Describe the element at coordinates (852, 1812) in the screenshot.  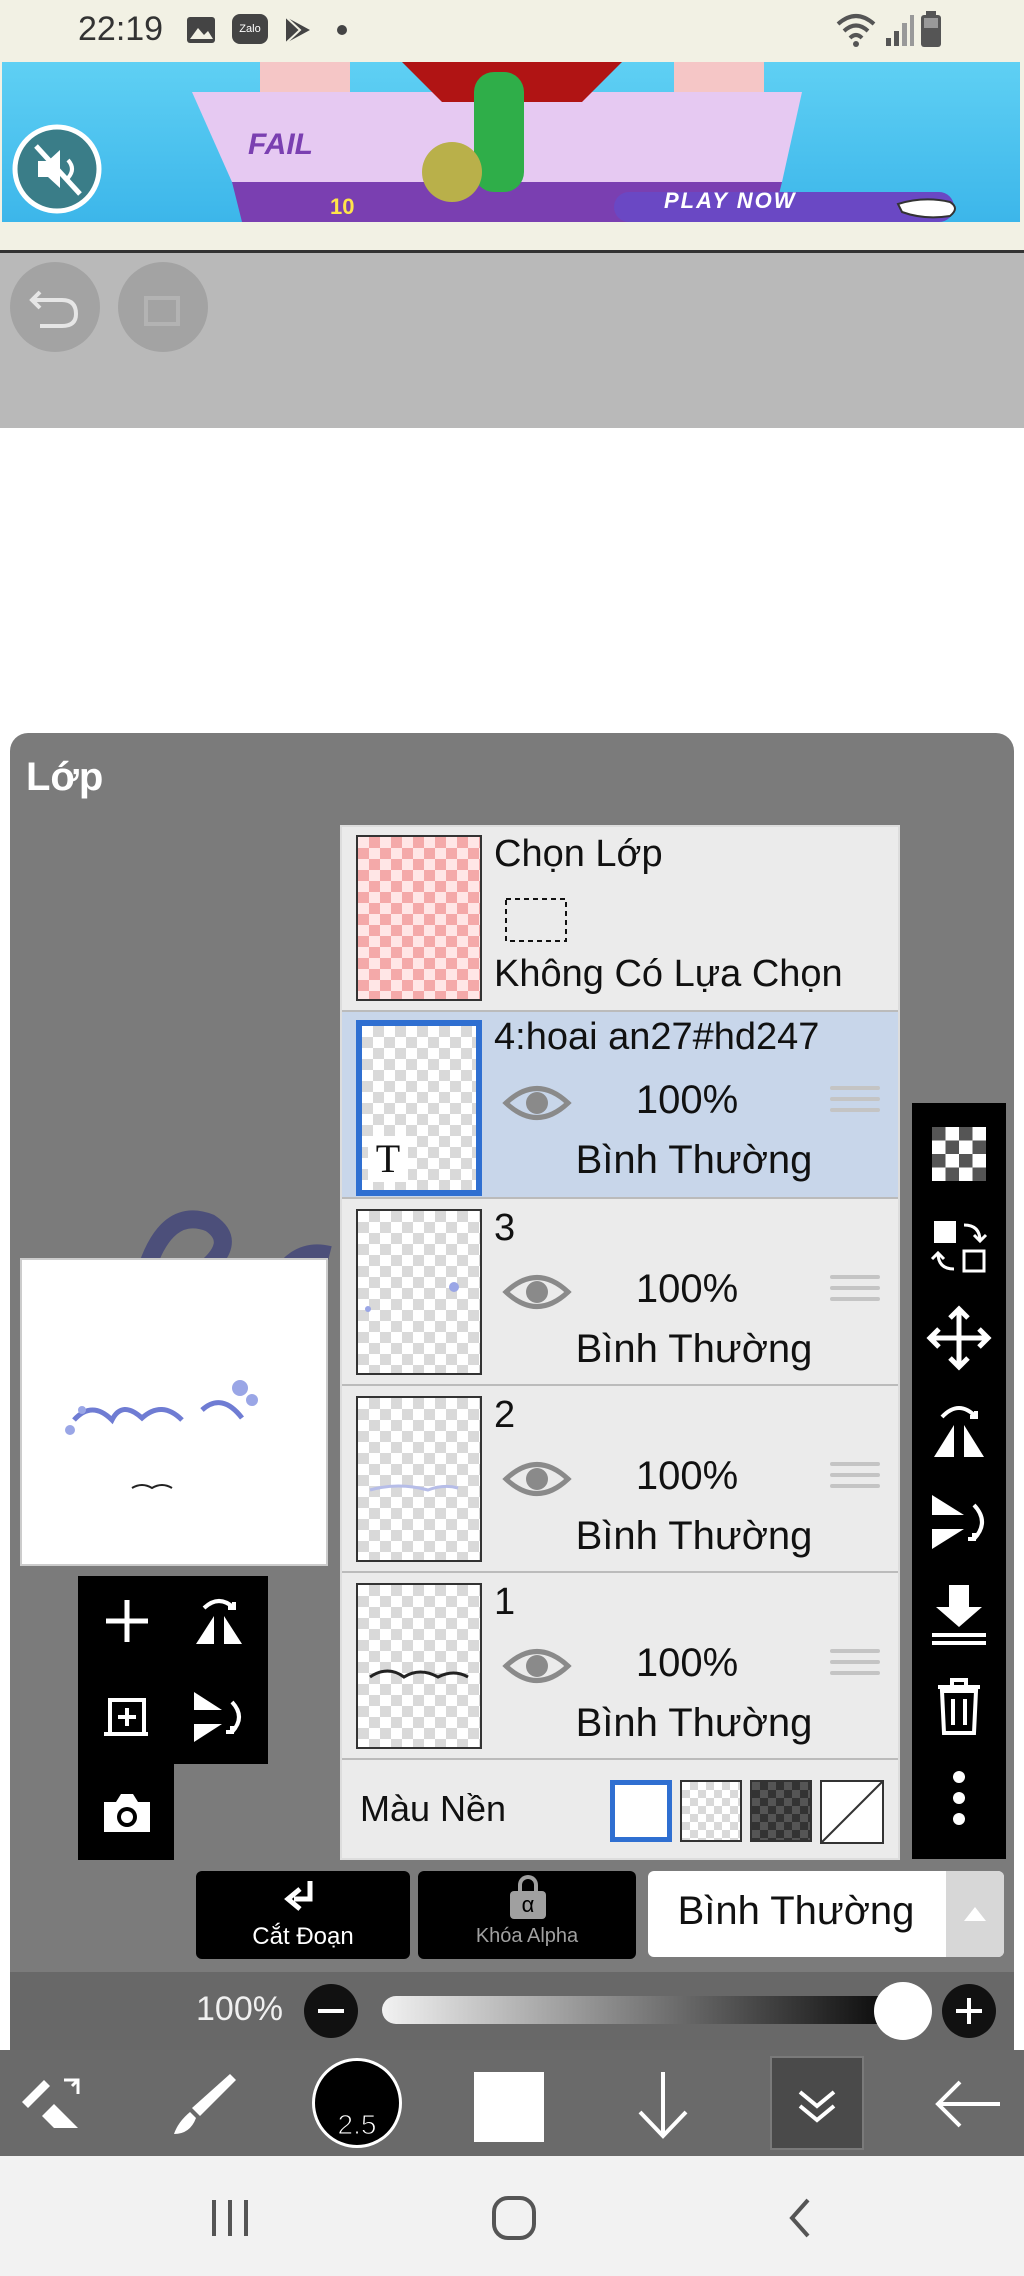
I see `background-none-option` at that location.